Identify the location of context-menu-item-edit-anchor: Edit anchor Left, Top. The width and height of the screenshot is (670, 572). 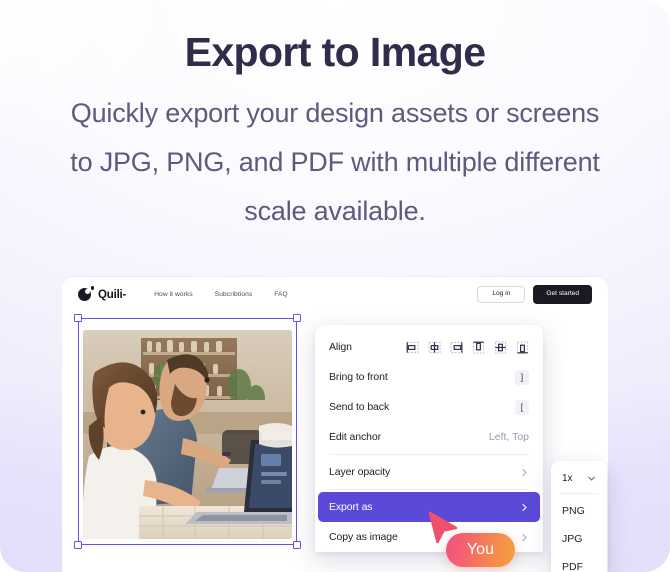
(429, 437).